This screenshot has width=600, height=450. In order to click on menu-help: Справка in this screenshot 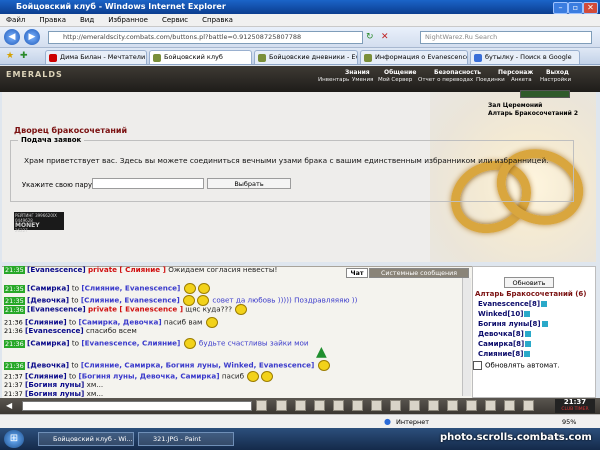, I will do `click(217, 20)`.